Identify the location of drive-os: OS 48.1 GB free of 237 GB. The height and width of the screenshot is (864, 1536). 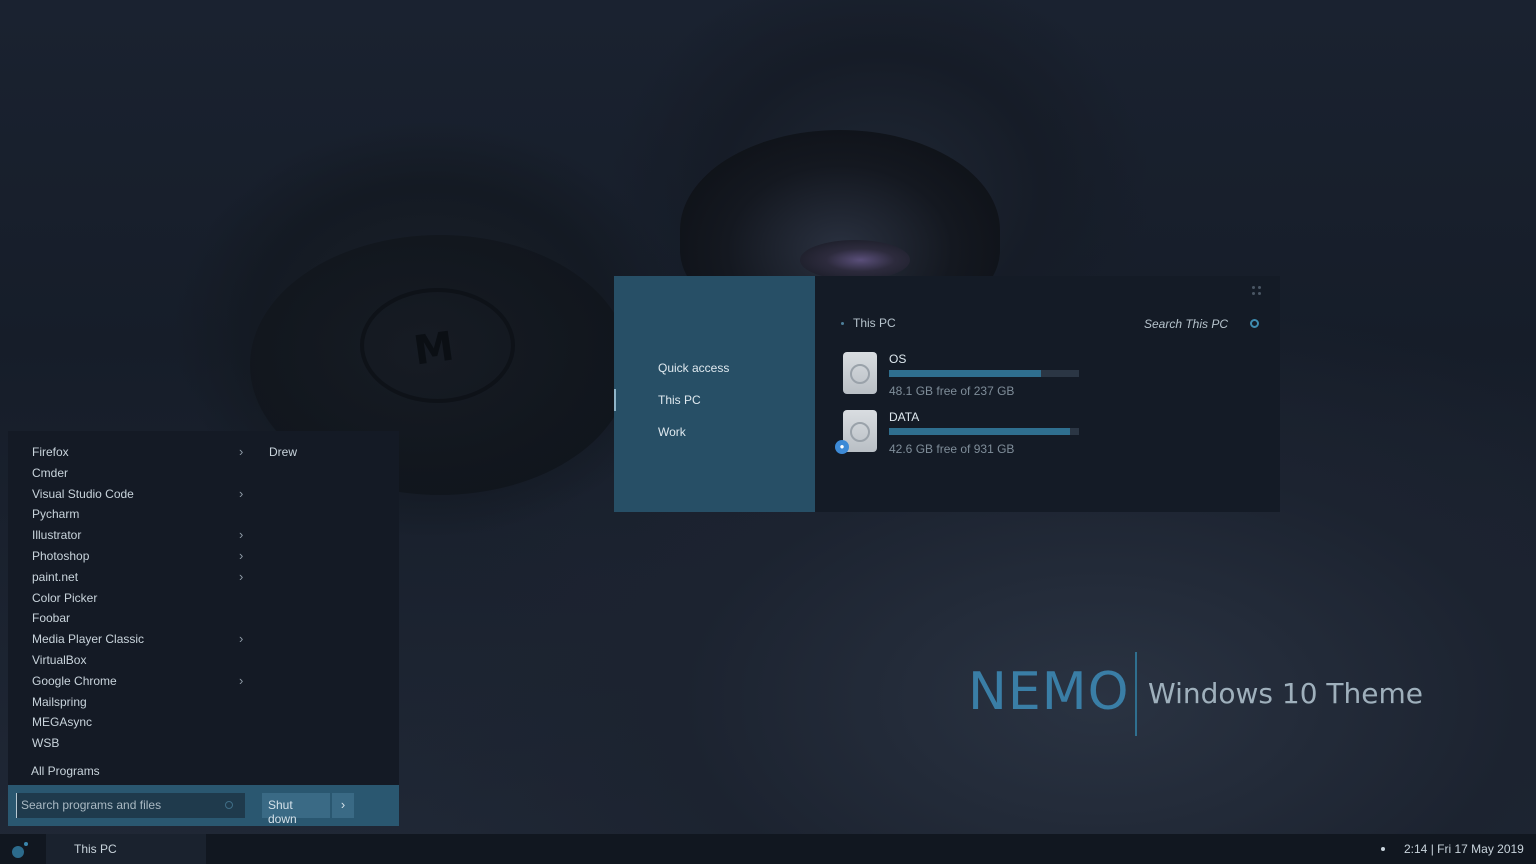
(973, 377).